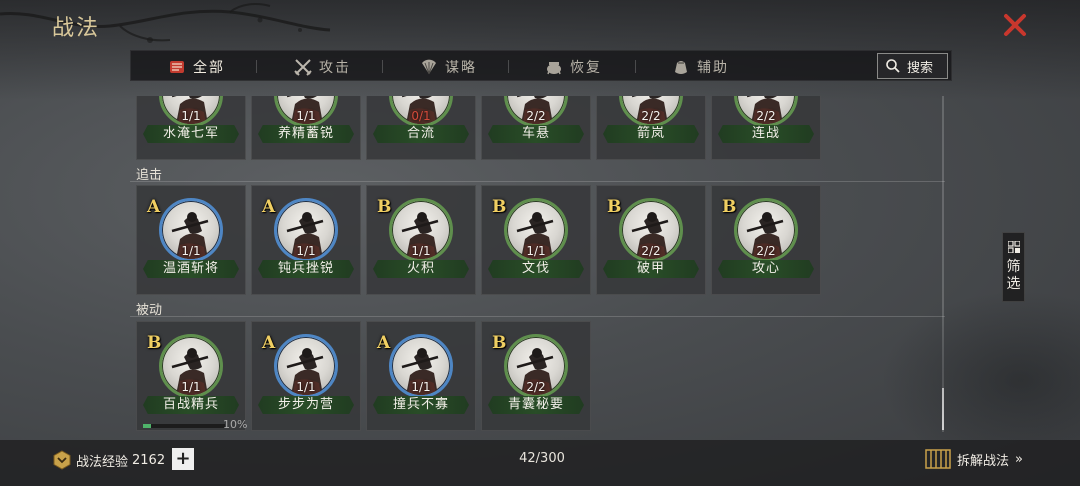 The height and width of the screenshot is (486, 1080). I want to click on tab-attack: 攻击, so click(322, 66).